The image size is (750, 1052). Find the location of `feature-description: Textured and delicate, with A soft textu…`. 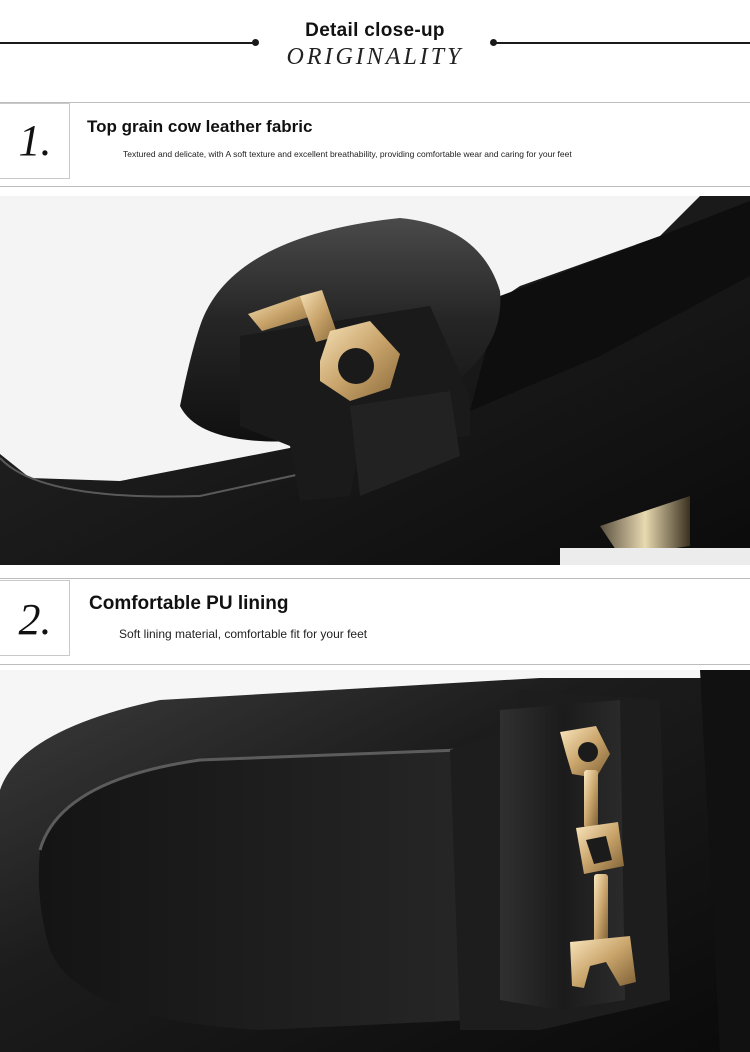

feature-description: Textured and delicate, with A soft textu… is located at coordinates (347, 154).